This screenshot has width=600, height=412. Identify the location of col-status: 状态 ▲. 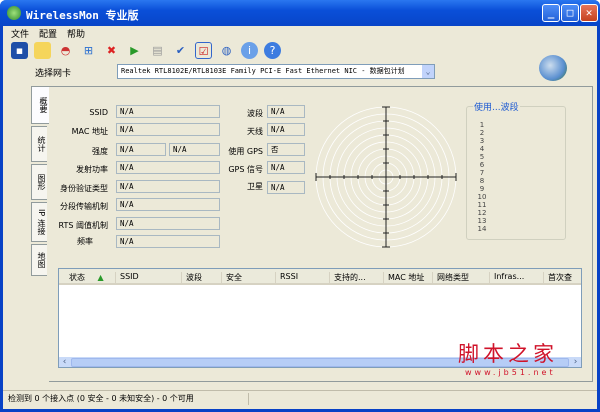
(81, 277).